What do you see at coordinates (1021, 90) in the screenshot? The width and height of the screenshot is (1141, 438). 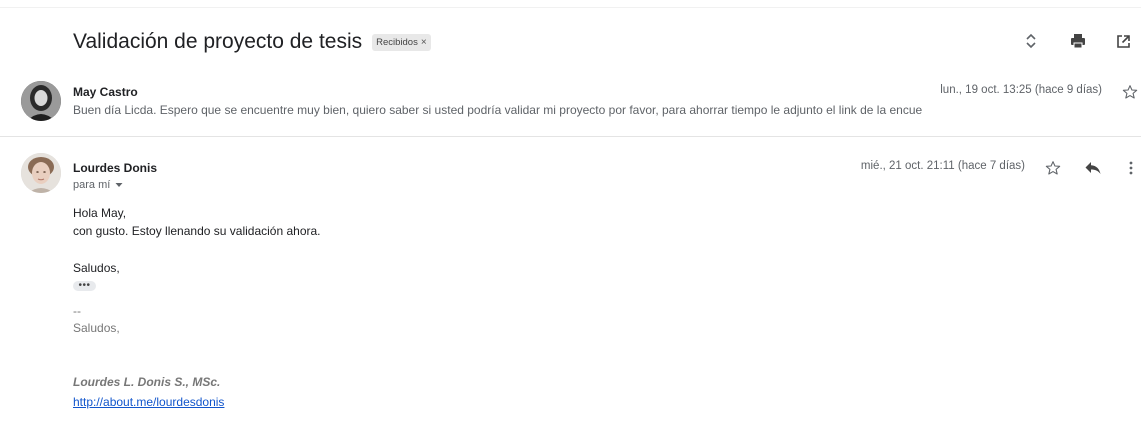 I see `message-date: lun., 19 oct. 13:25 (hace 9 días)` at bounding box center [1021, 90].